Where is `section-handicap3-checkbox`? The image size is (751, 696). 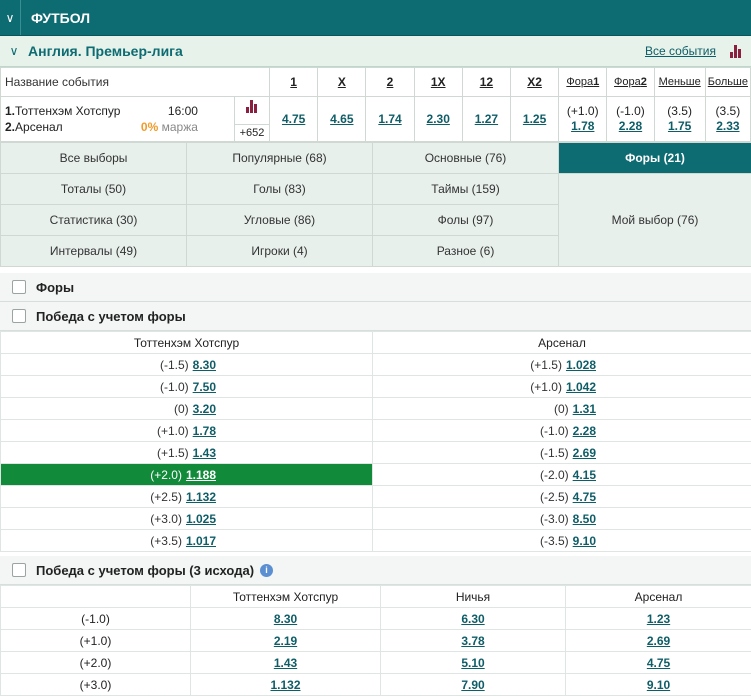
section-handicap3-checkbox is located at coordinates (19, 570).